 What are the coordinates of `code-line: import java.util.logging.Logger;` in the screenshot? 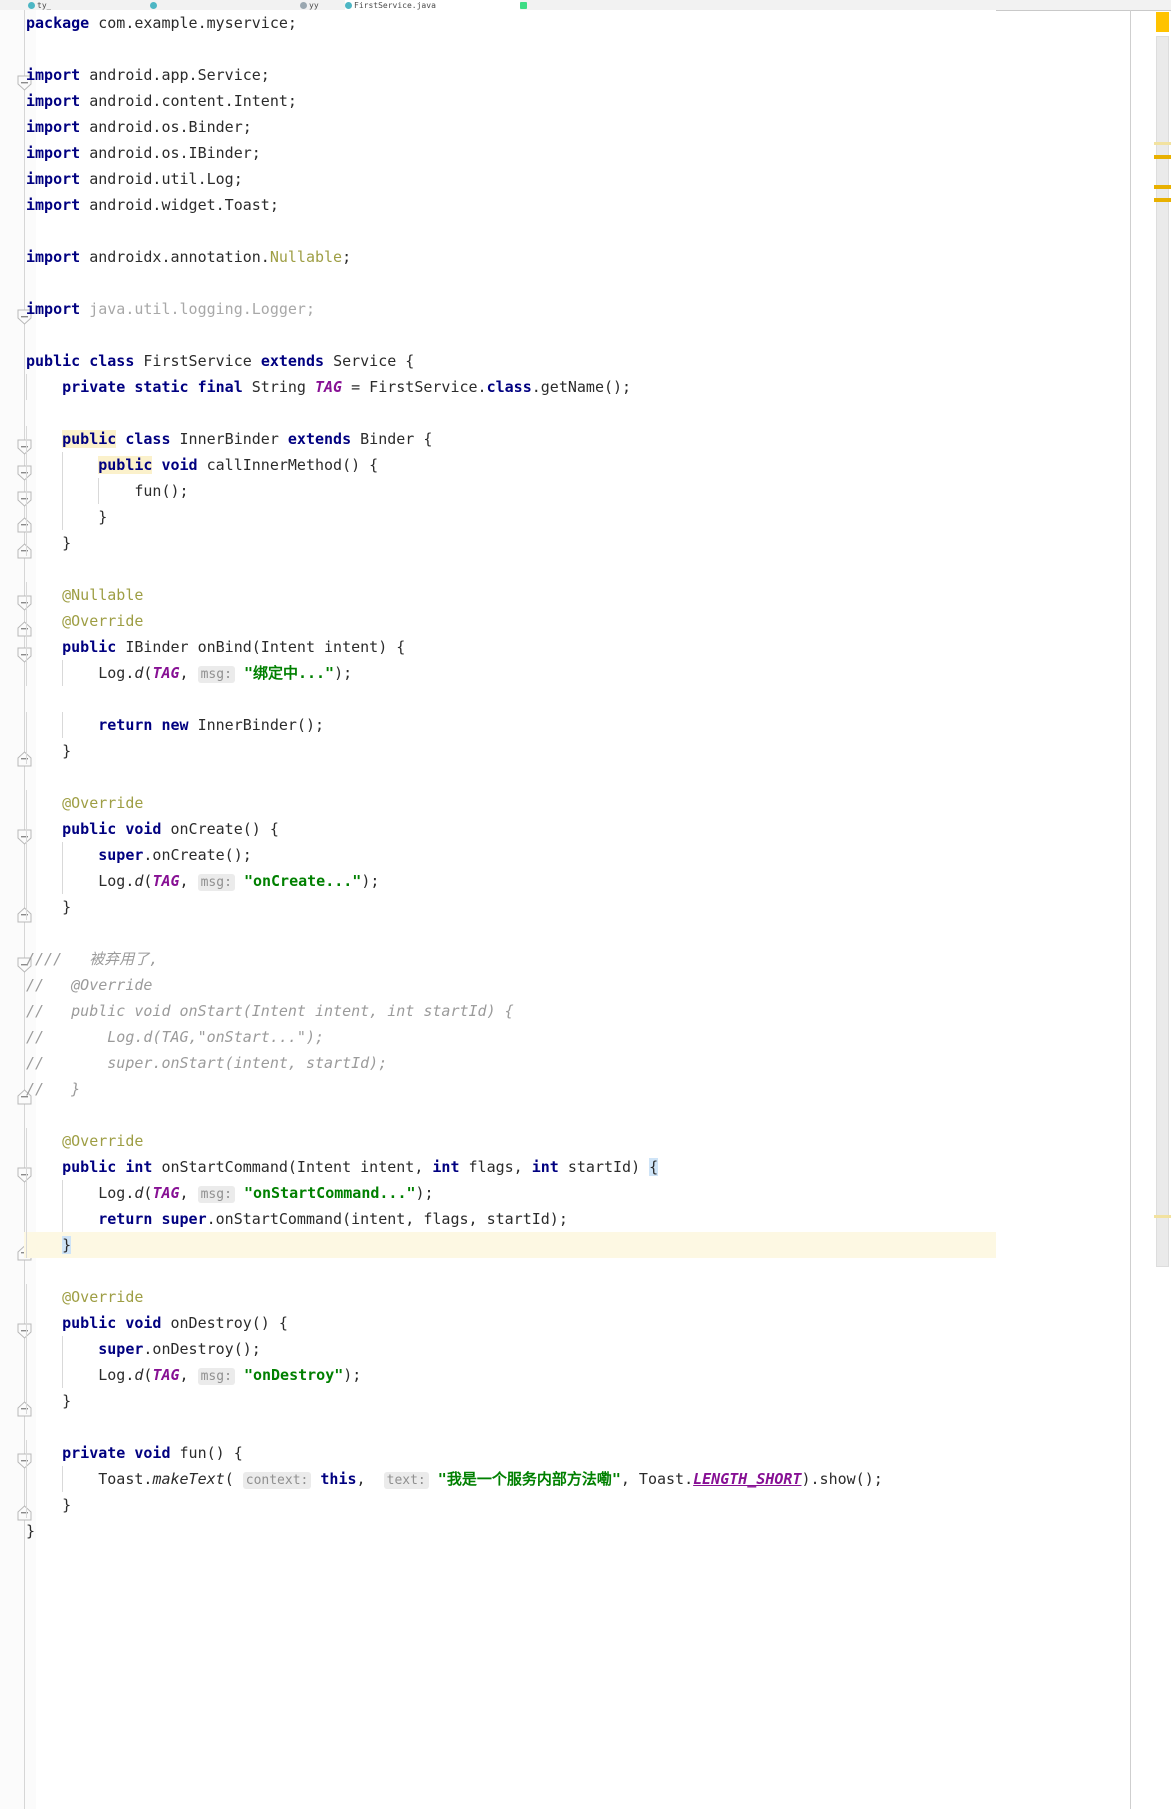 It's located at (510, 309).